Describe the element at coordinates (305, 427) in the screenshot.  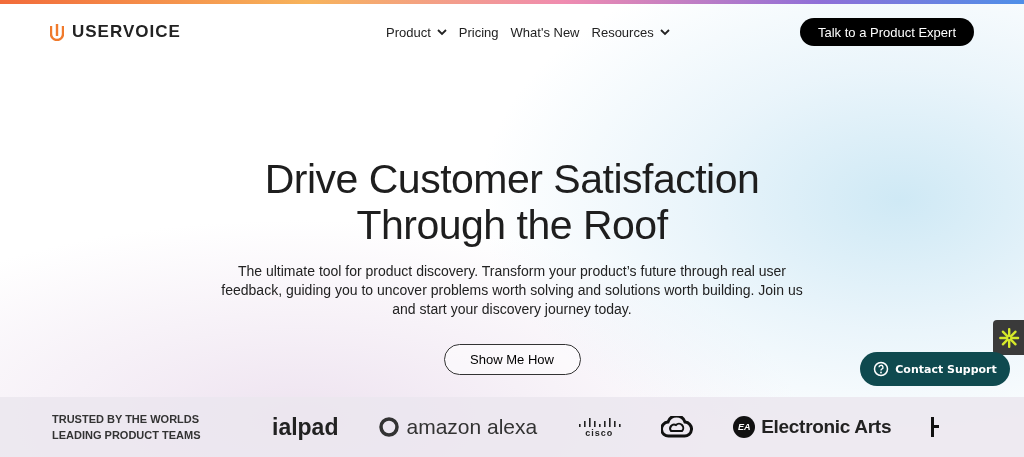
I see `logo-wordmark: ialpad` at that location.